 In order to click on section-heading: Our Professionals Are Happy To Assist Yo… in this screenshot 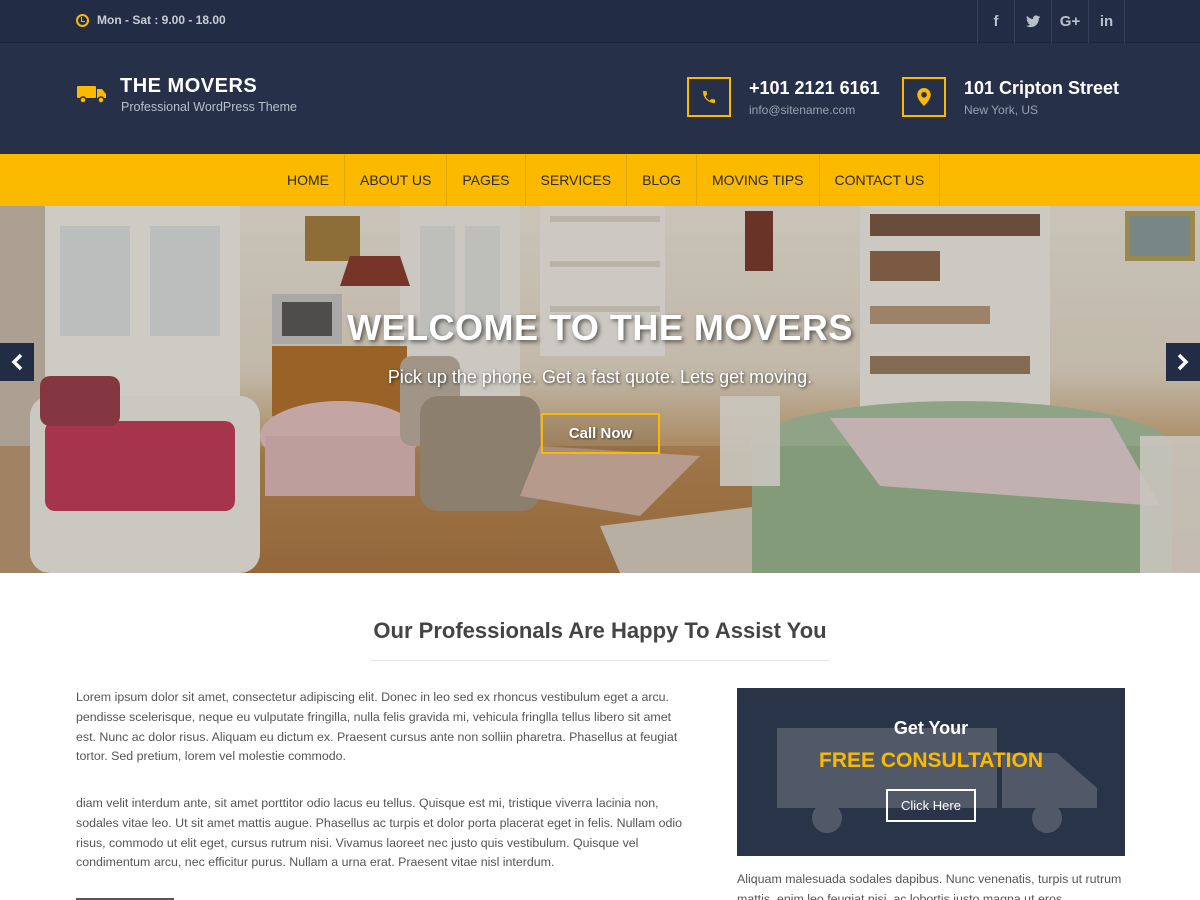, I will do `click(600, 630)`.